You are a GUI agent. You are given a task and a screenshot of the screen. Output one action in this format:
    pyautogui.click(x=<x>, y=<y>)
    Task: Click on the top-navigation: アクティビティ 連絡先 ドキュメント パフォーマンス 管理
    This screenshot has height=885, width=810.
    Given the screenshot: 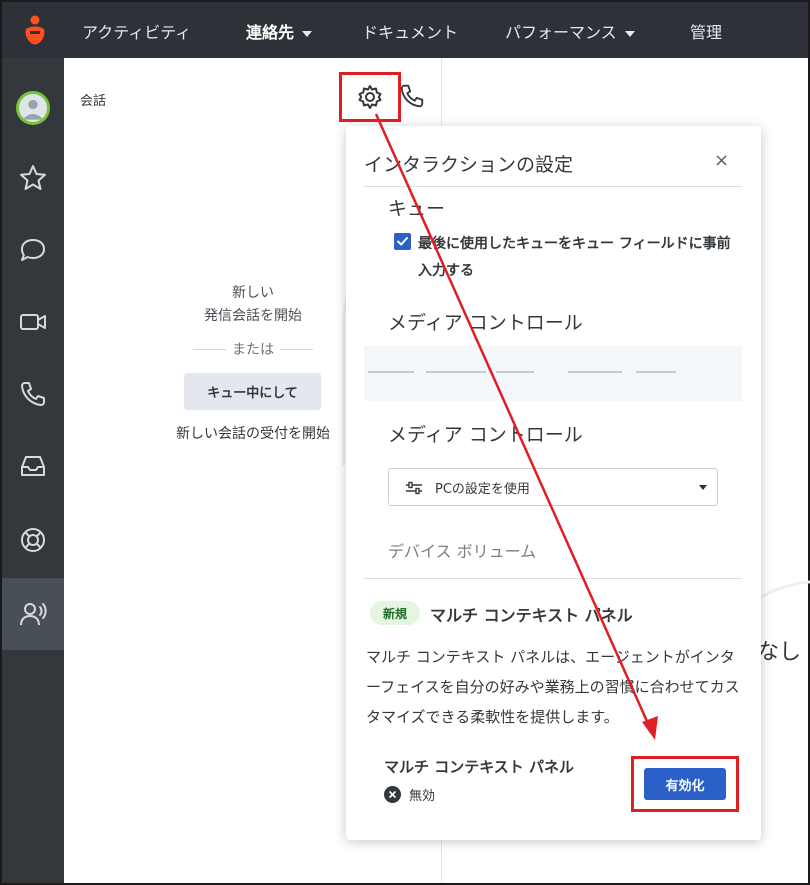 What is the action you would take?
    pyautogui.click(x=405, y=30)
    